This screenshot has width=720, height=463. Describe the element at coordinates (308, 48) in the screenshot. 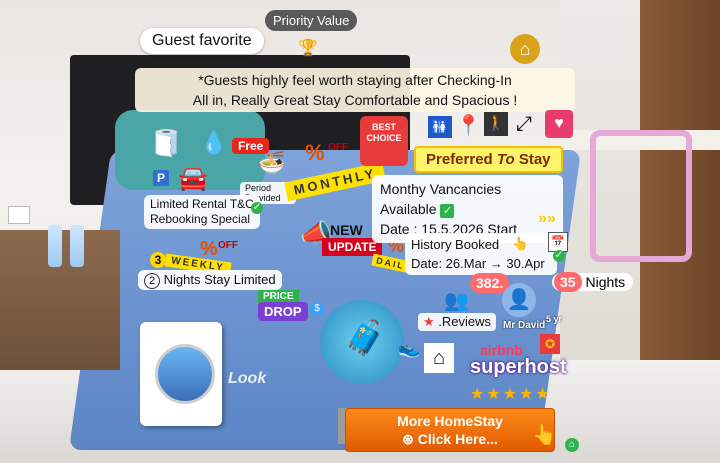

I see `trophy-icon: 🏆` at that location.